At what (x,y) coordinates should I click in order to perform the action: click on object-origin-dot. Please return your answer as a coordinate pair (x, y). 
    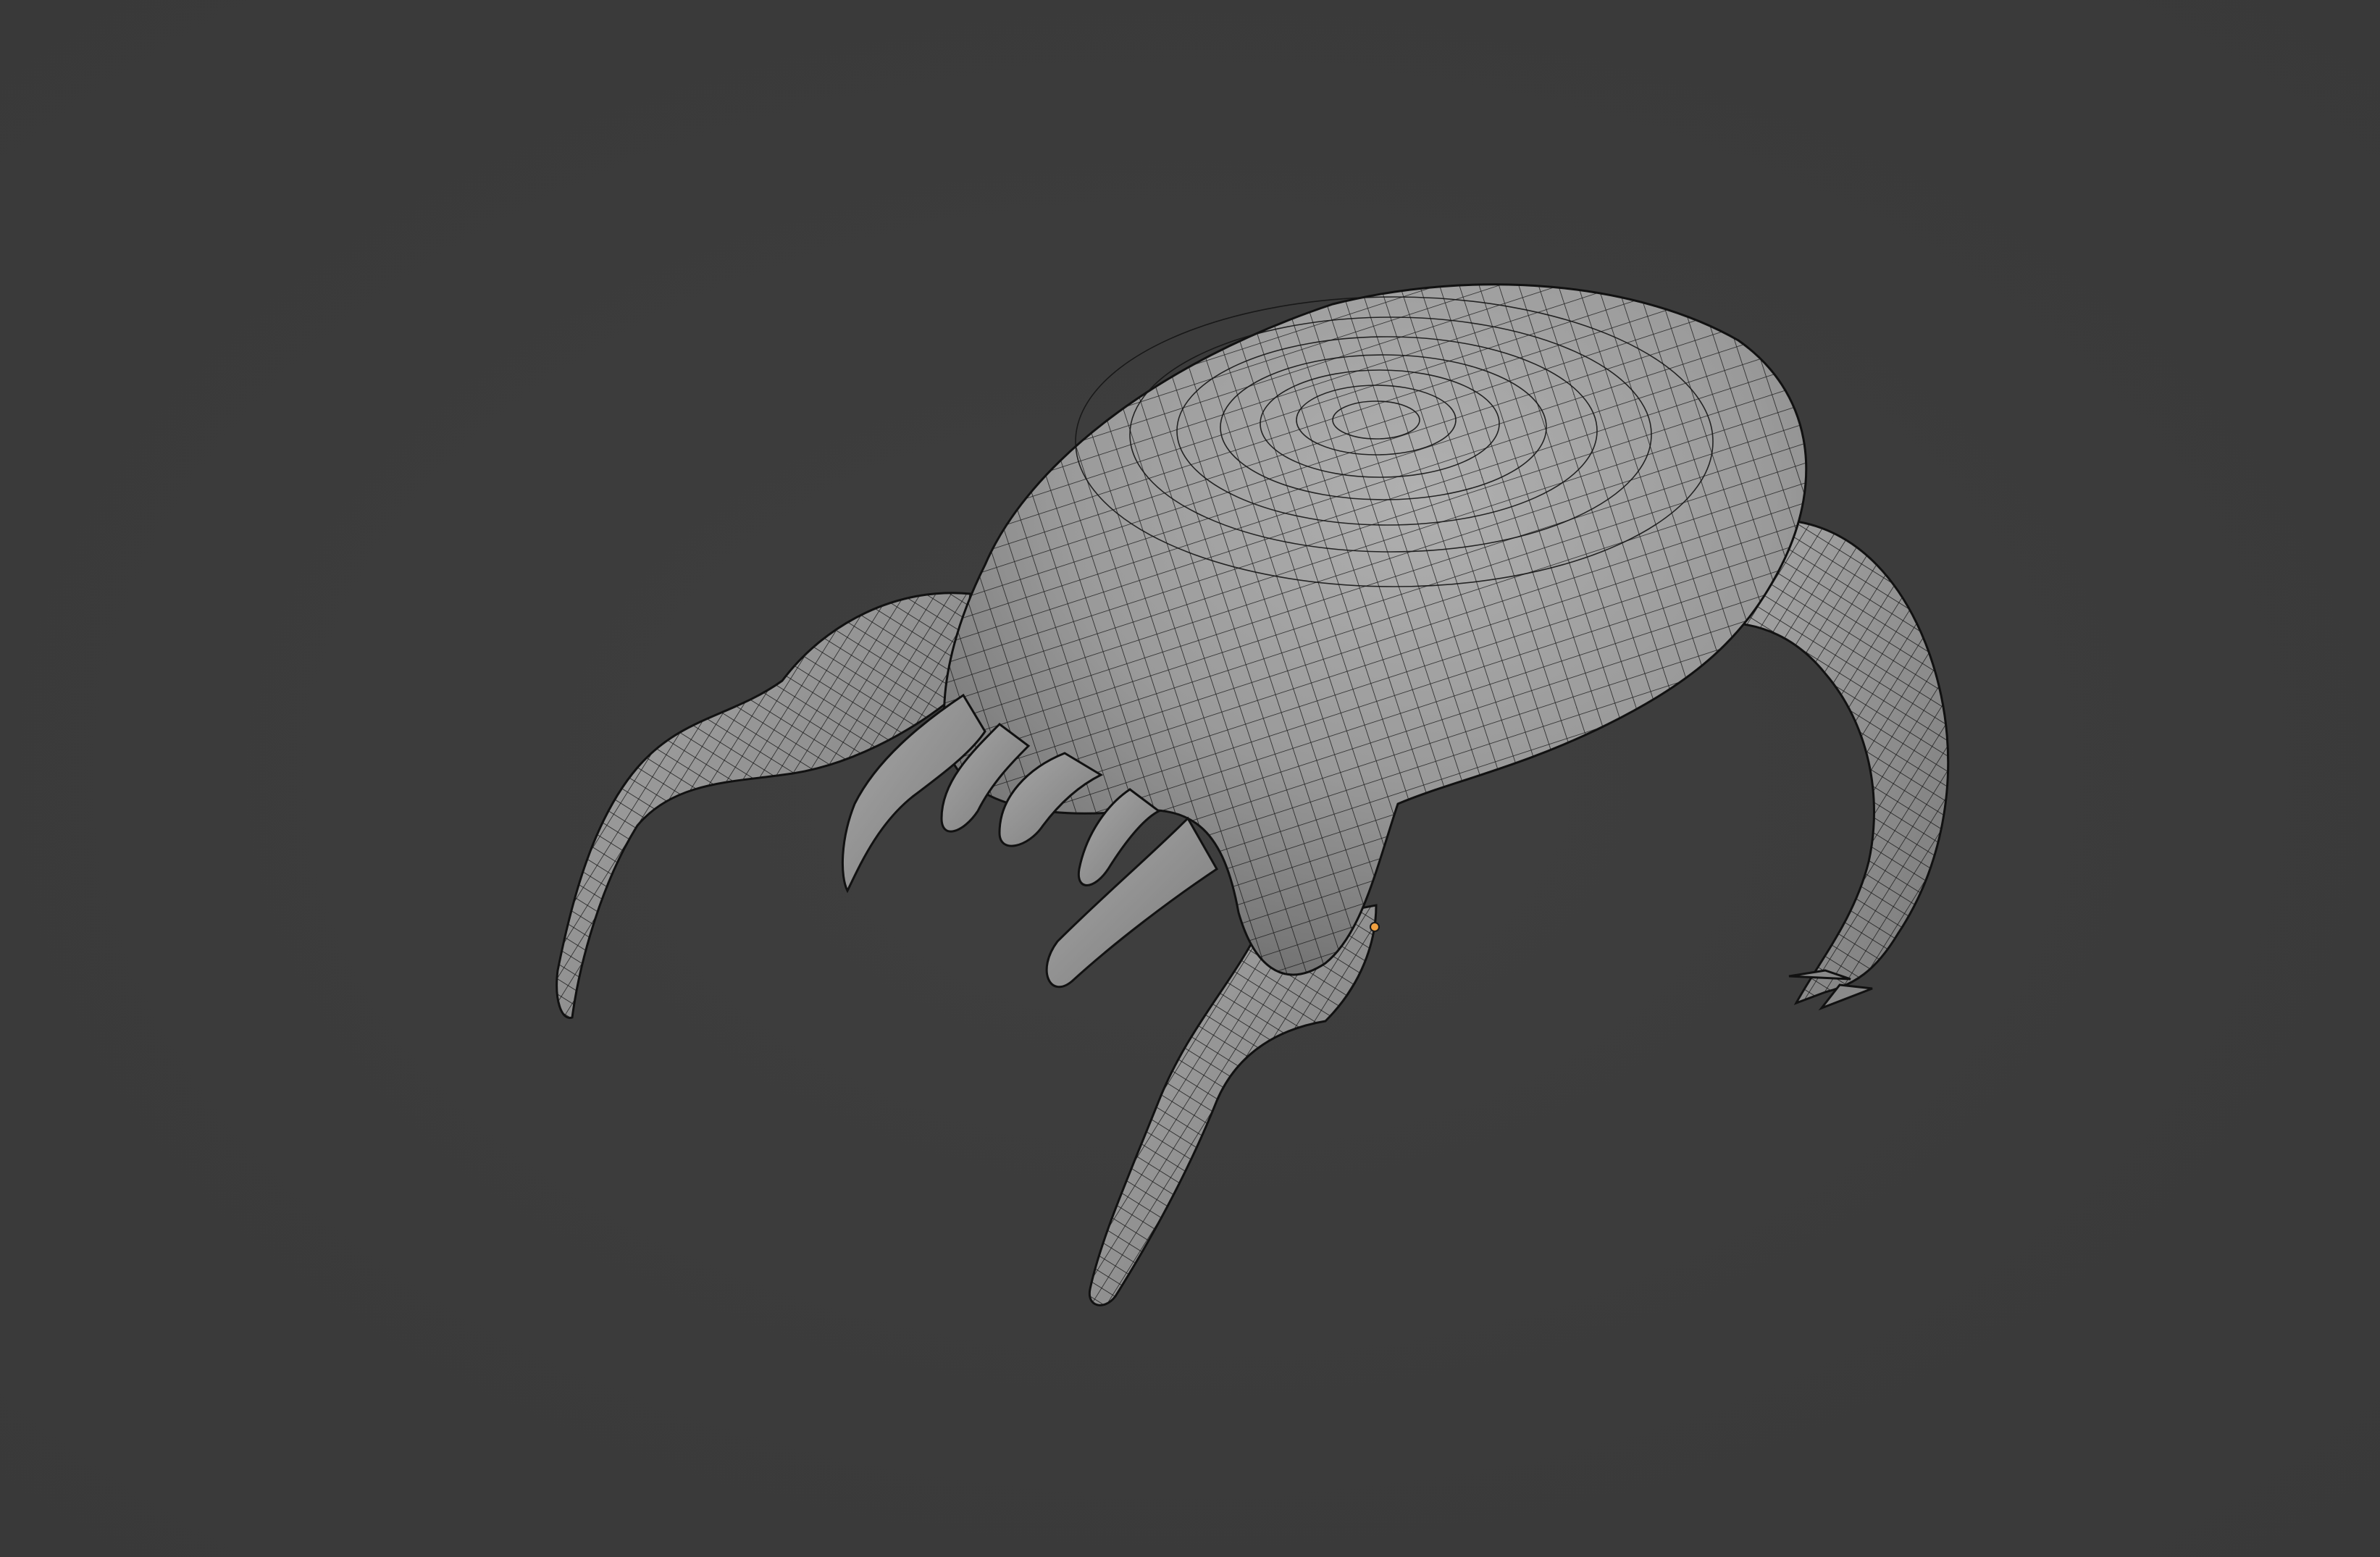
    Looking at the image, I should click on (1375, 927).